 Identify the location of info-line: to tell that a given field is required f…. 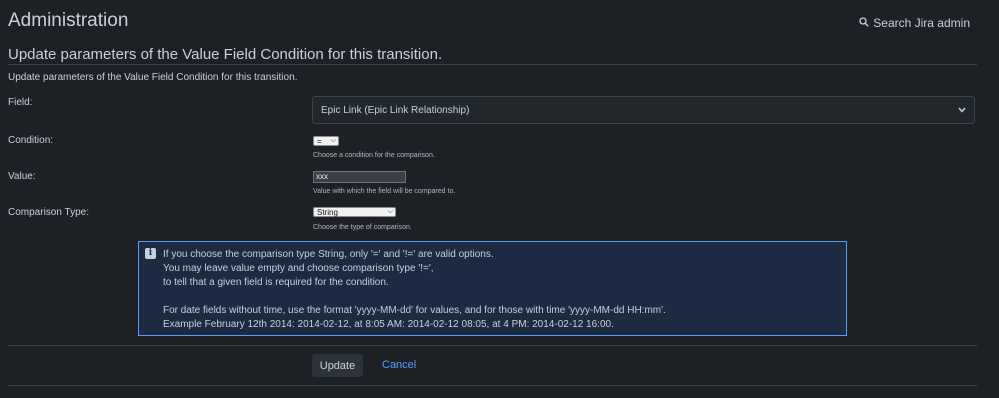
(276, 282).